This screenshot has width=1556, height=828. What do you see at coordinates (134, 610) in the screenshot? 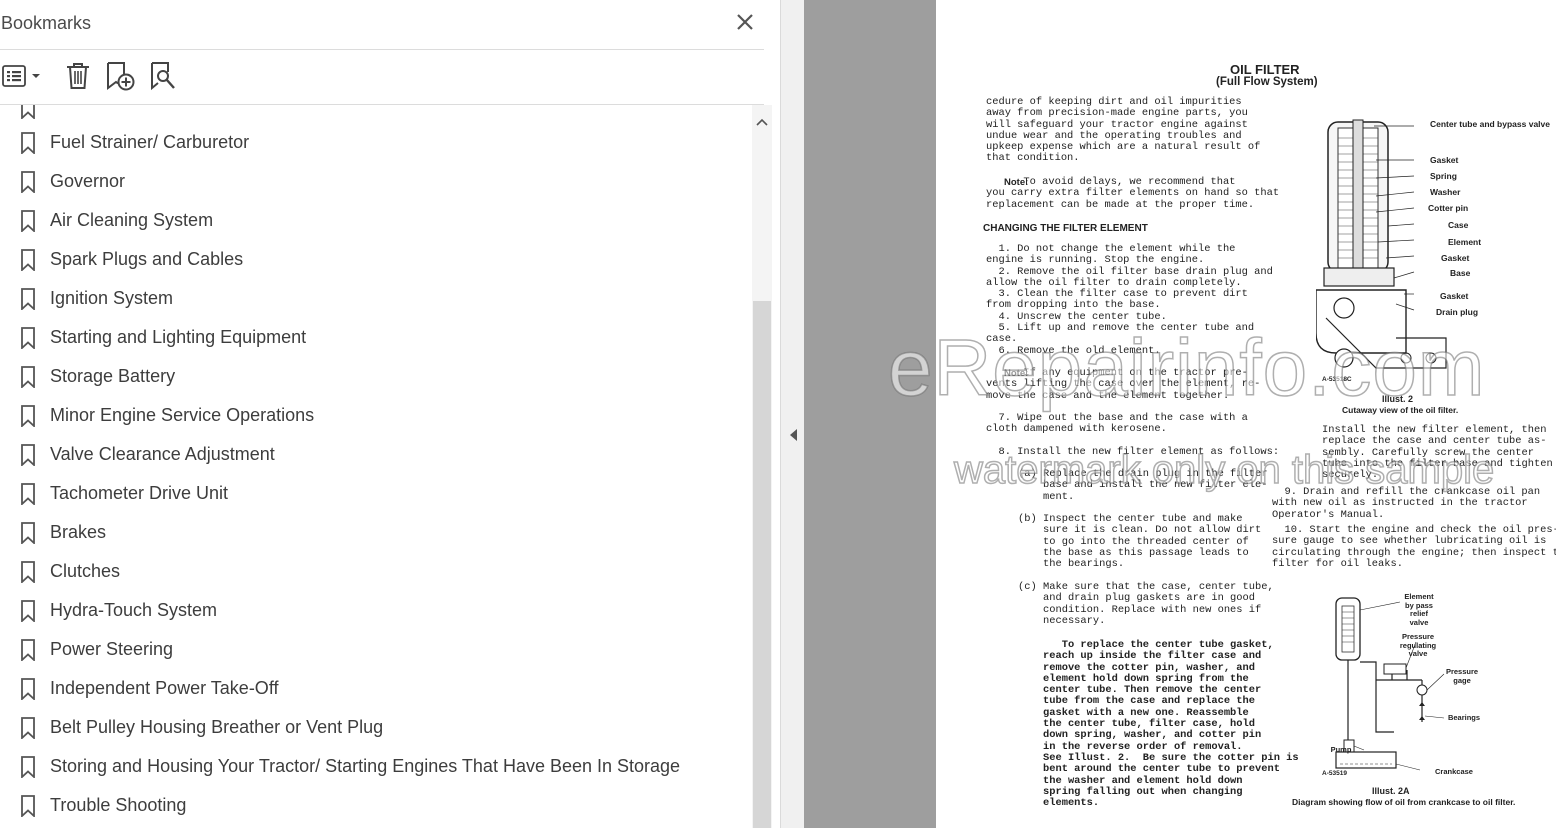
I see `bookmark-label: Hydra-Touch System` at bounding box center [134, 610].